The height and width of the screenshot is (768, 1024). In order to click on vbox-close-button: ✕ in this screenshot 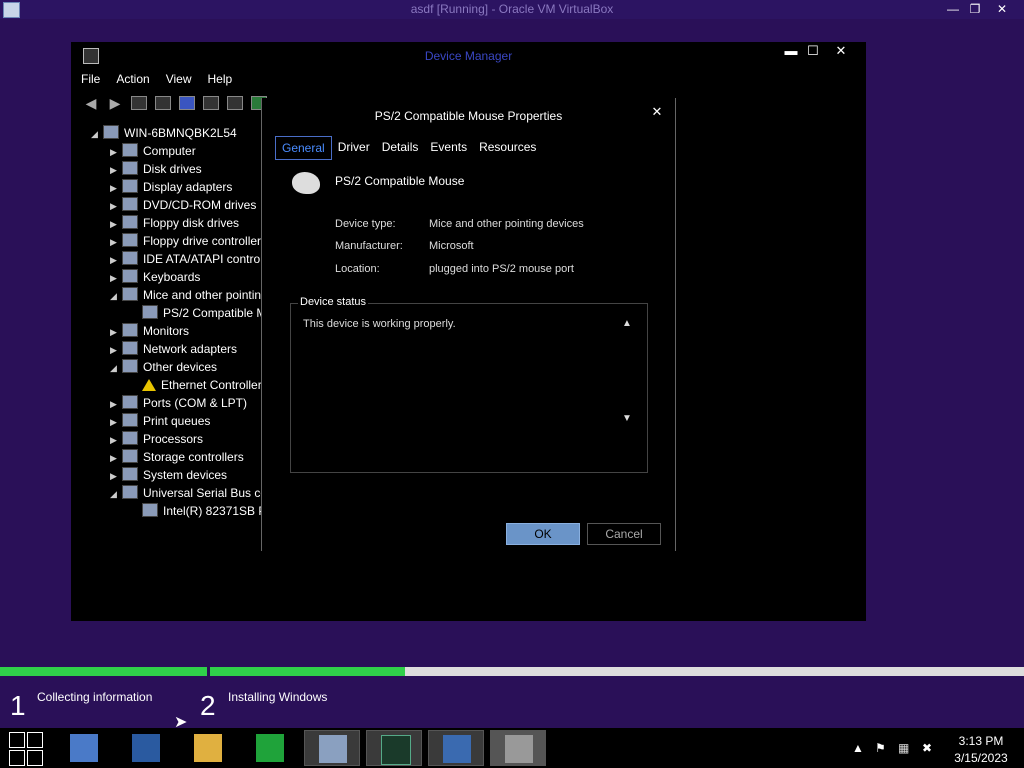, I will do `click(1002, 9)`.